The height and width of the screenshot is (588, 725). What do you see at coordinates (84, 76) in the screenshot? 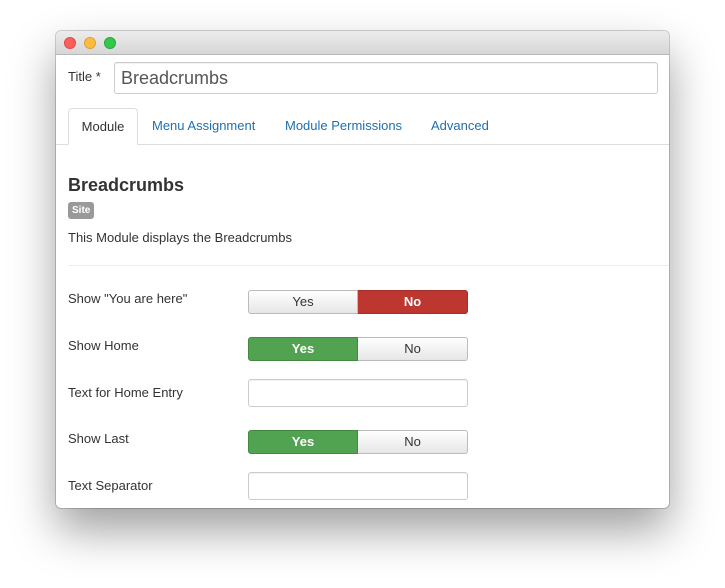
I see `title-label: Title *` at bounding box center [84, 76].